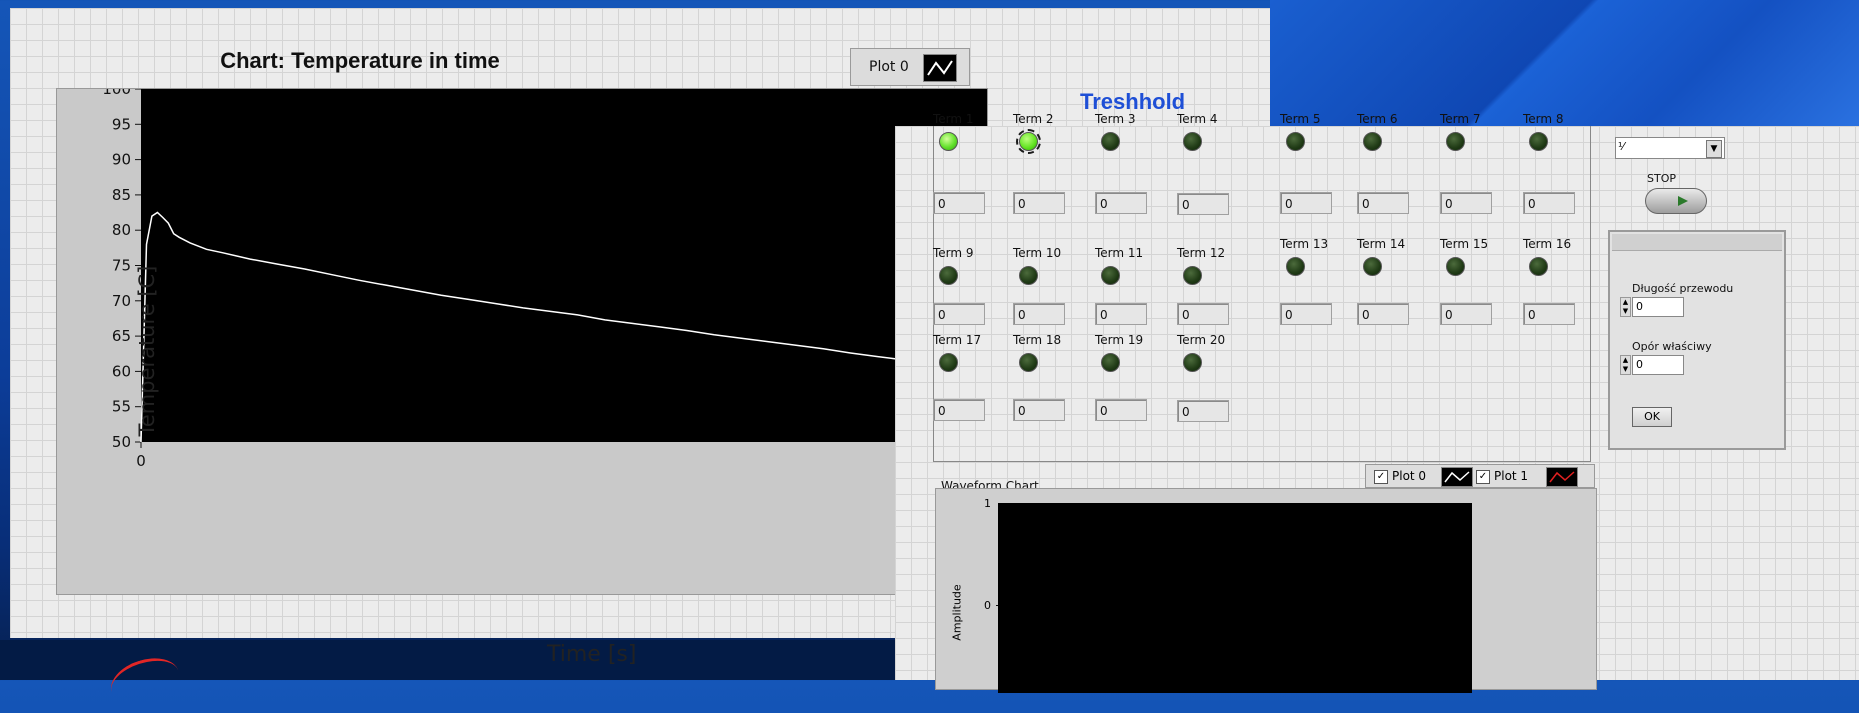 The width and height of the screenshot is (1859, 713). What do you see at coordinates (1658, 307) in the screenshot?
I see `cable-length-input: 0` at bounding box center [1658, 307].